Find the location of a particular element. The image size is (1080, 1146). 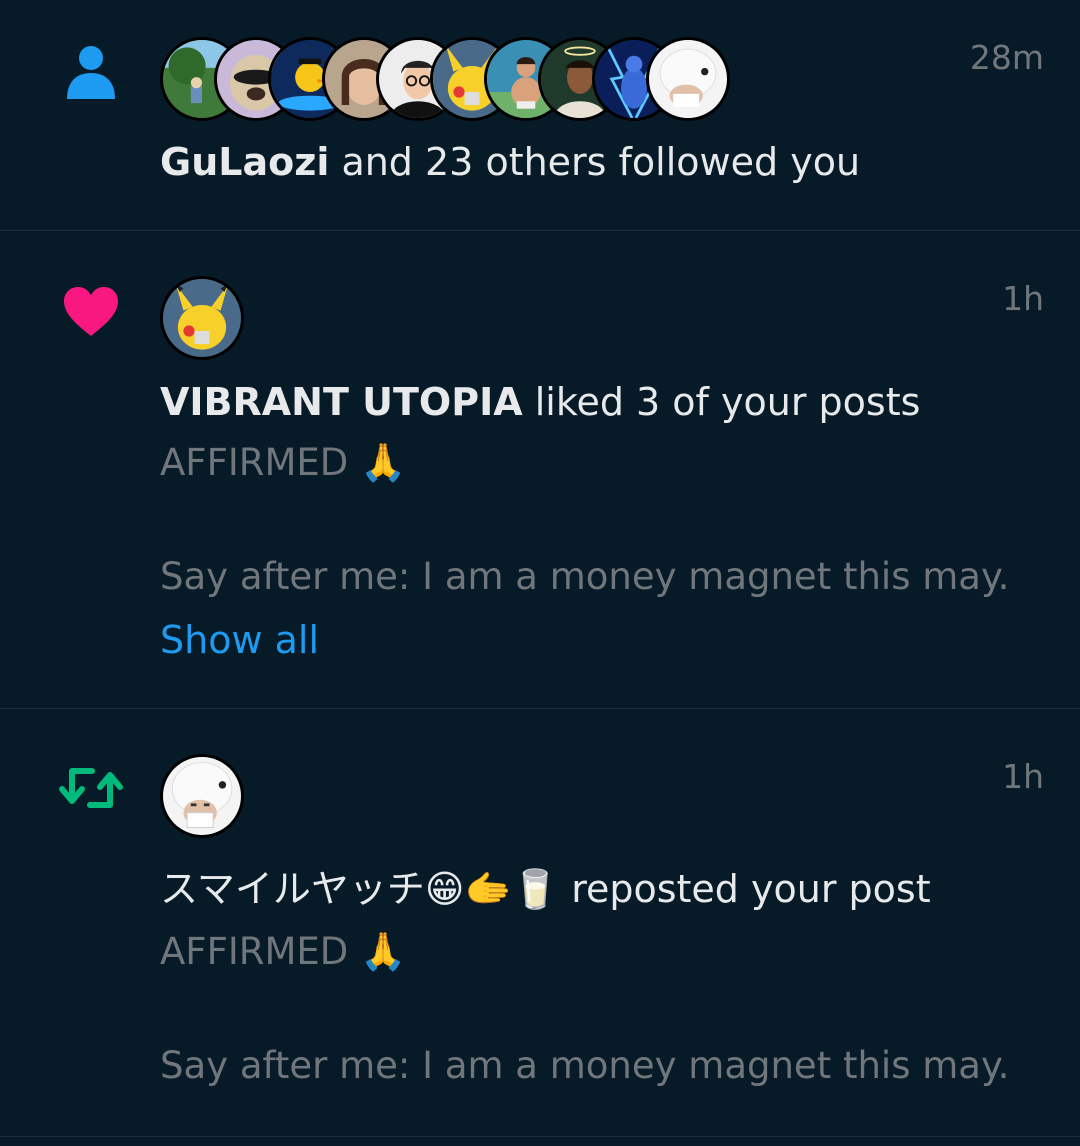

actor-name: GuLaozi is located at coordinates (244, 162).